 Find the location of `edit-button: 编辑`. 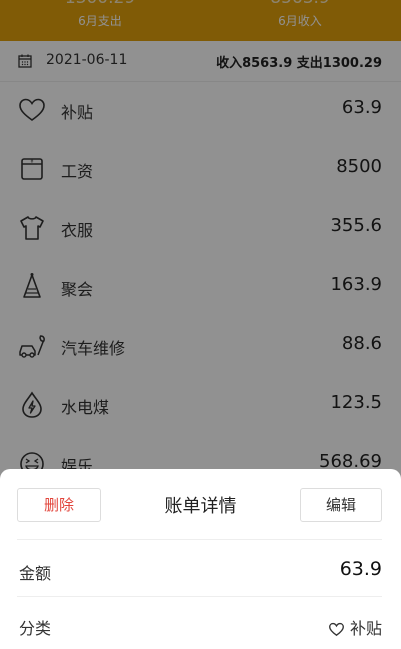

edit-button: 编辑 is located at coordinates (341, 505).